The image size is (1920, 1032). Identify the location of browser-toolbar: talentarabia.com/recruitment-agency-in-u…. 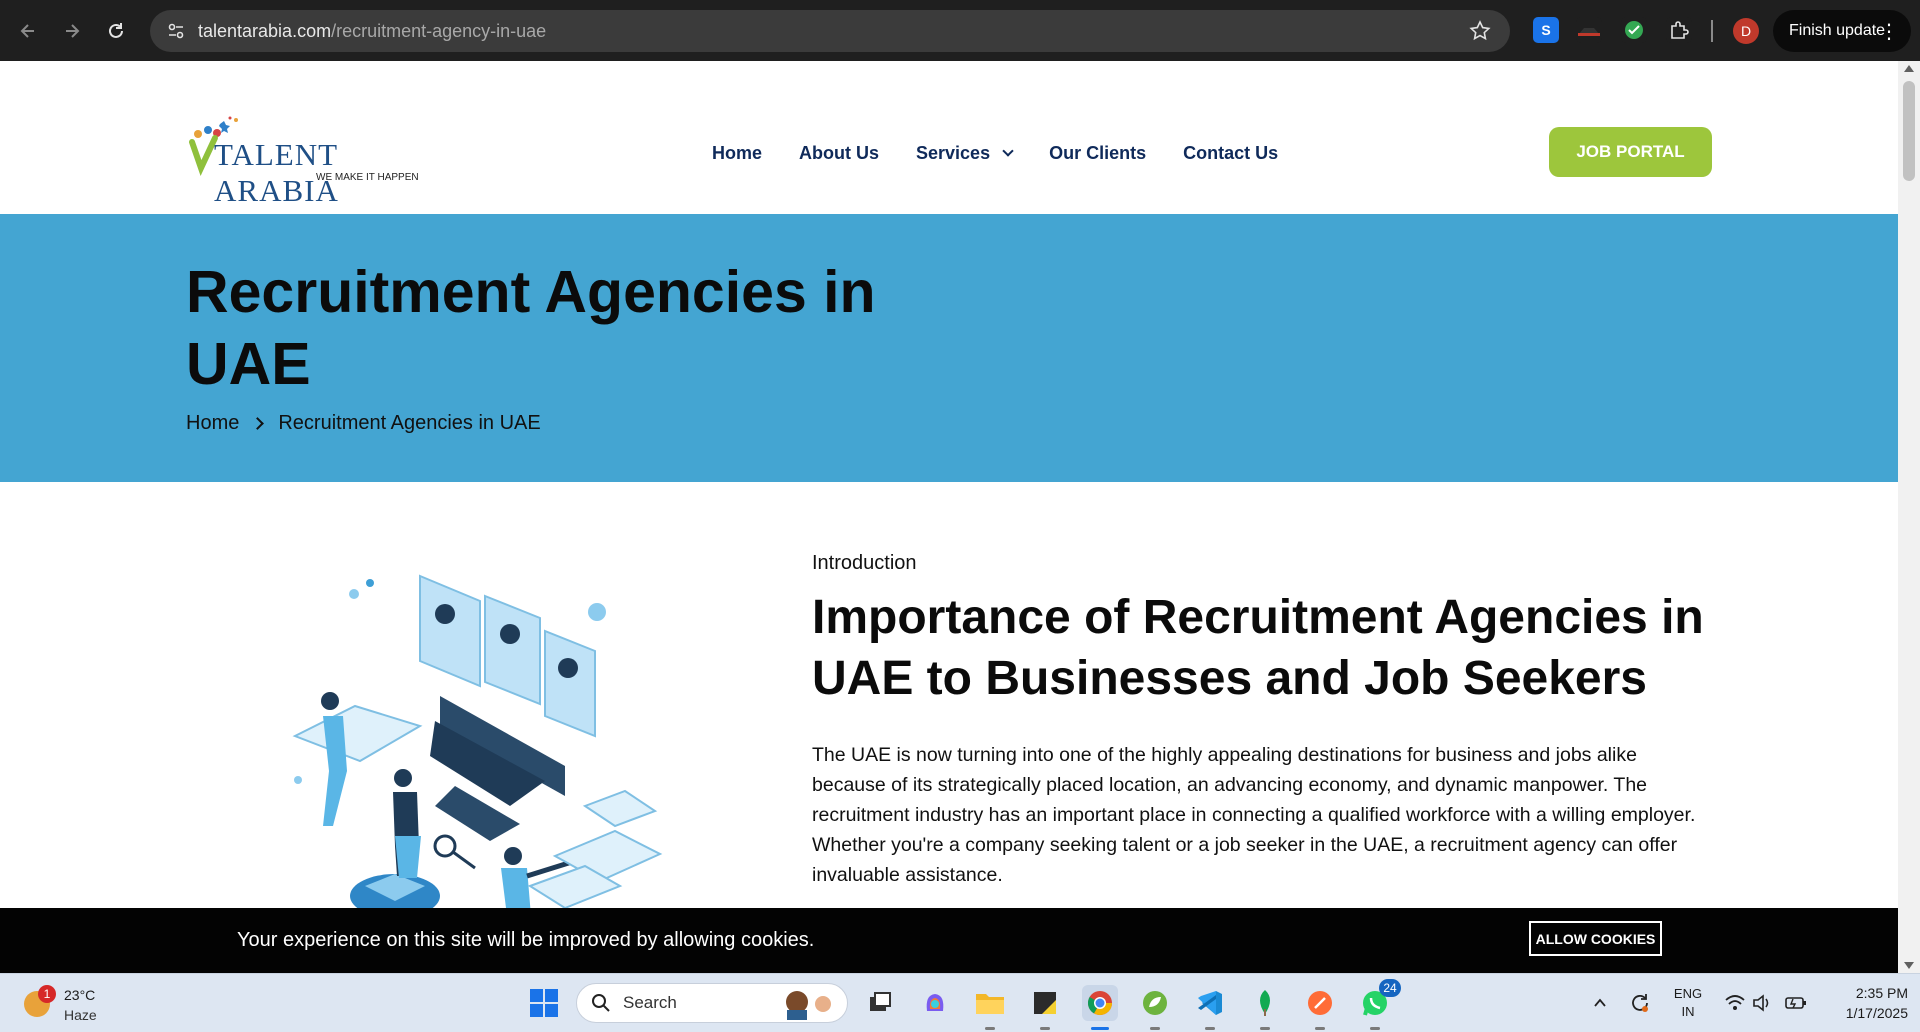
(960, 30).